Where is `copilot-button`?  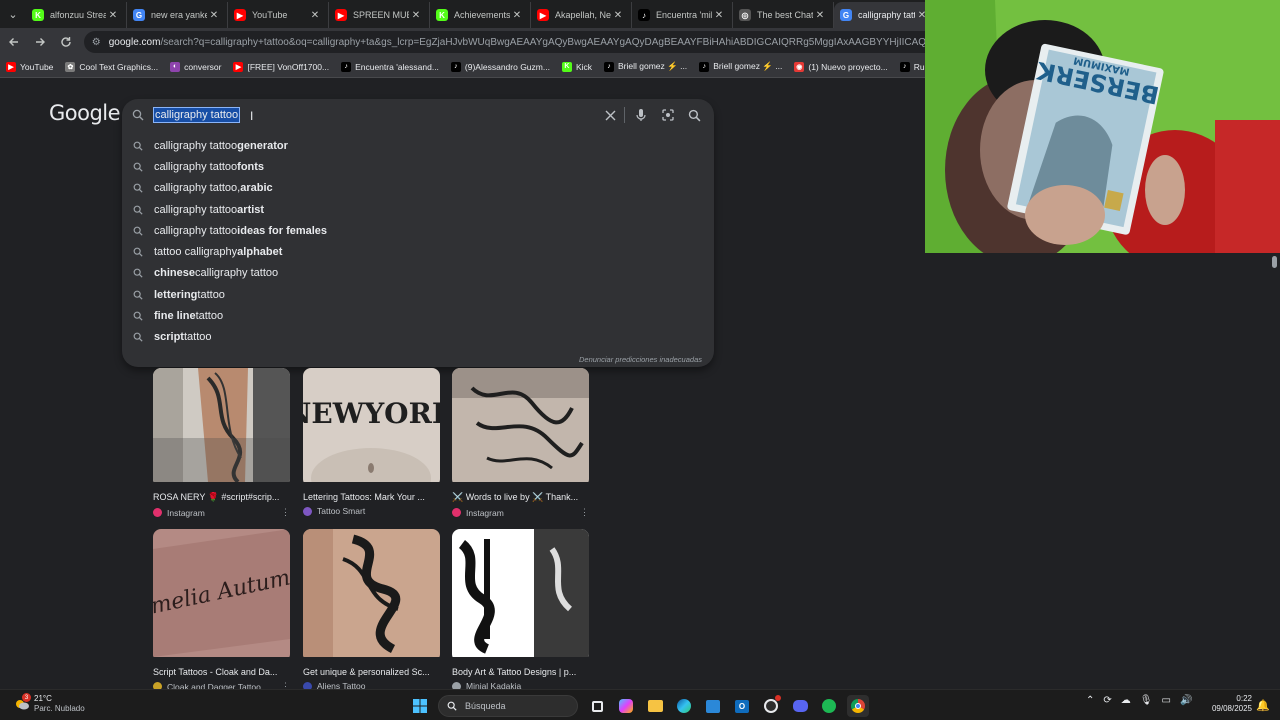
copilot-button is located at coordinates (626, 706).